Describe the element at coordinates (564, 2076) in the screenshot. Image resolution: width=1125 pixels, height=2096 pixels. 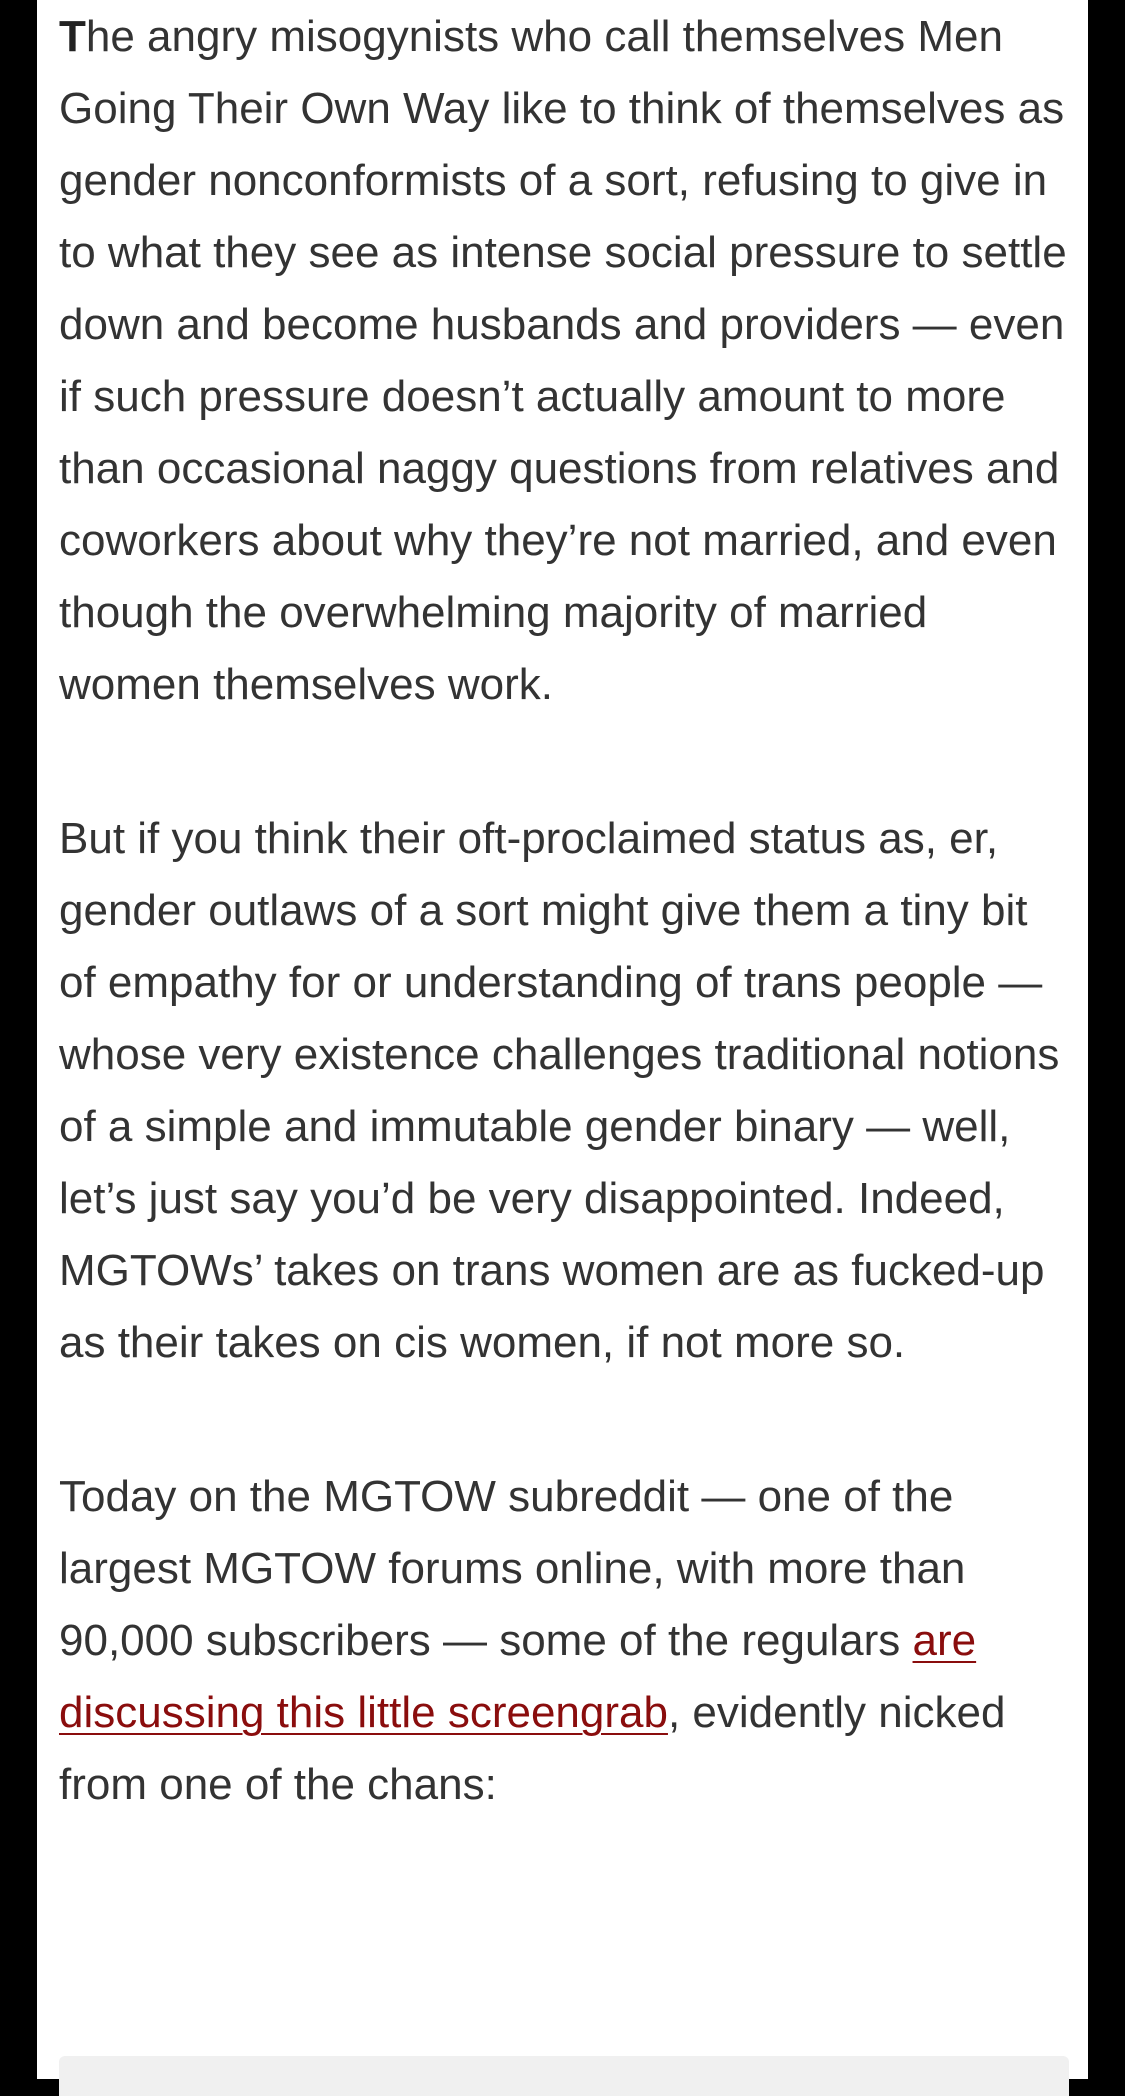
I see `embedded-screengrab` at that location.